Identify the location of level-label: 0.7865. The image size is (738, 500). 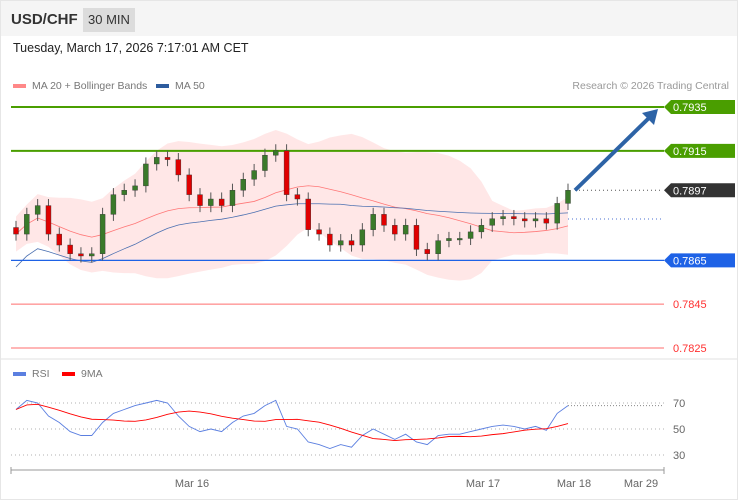
(690, 261).